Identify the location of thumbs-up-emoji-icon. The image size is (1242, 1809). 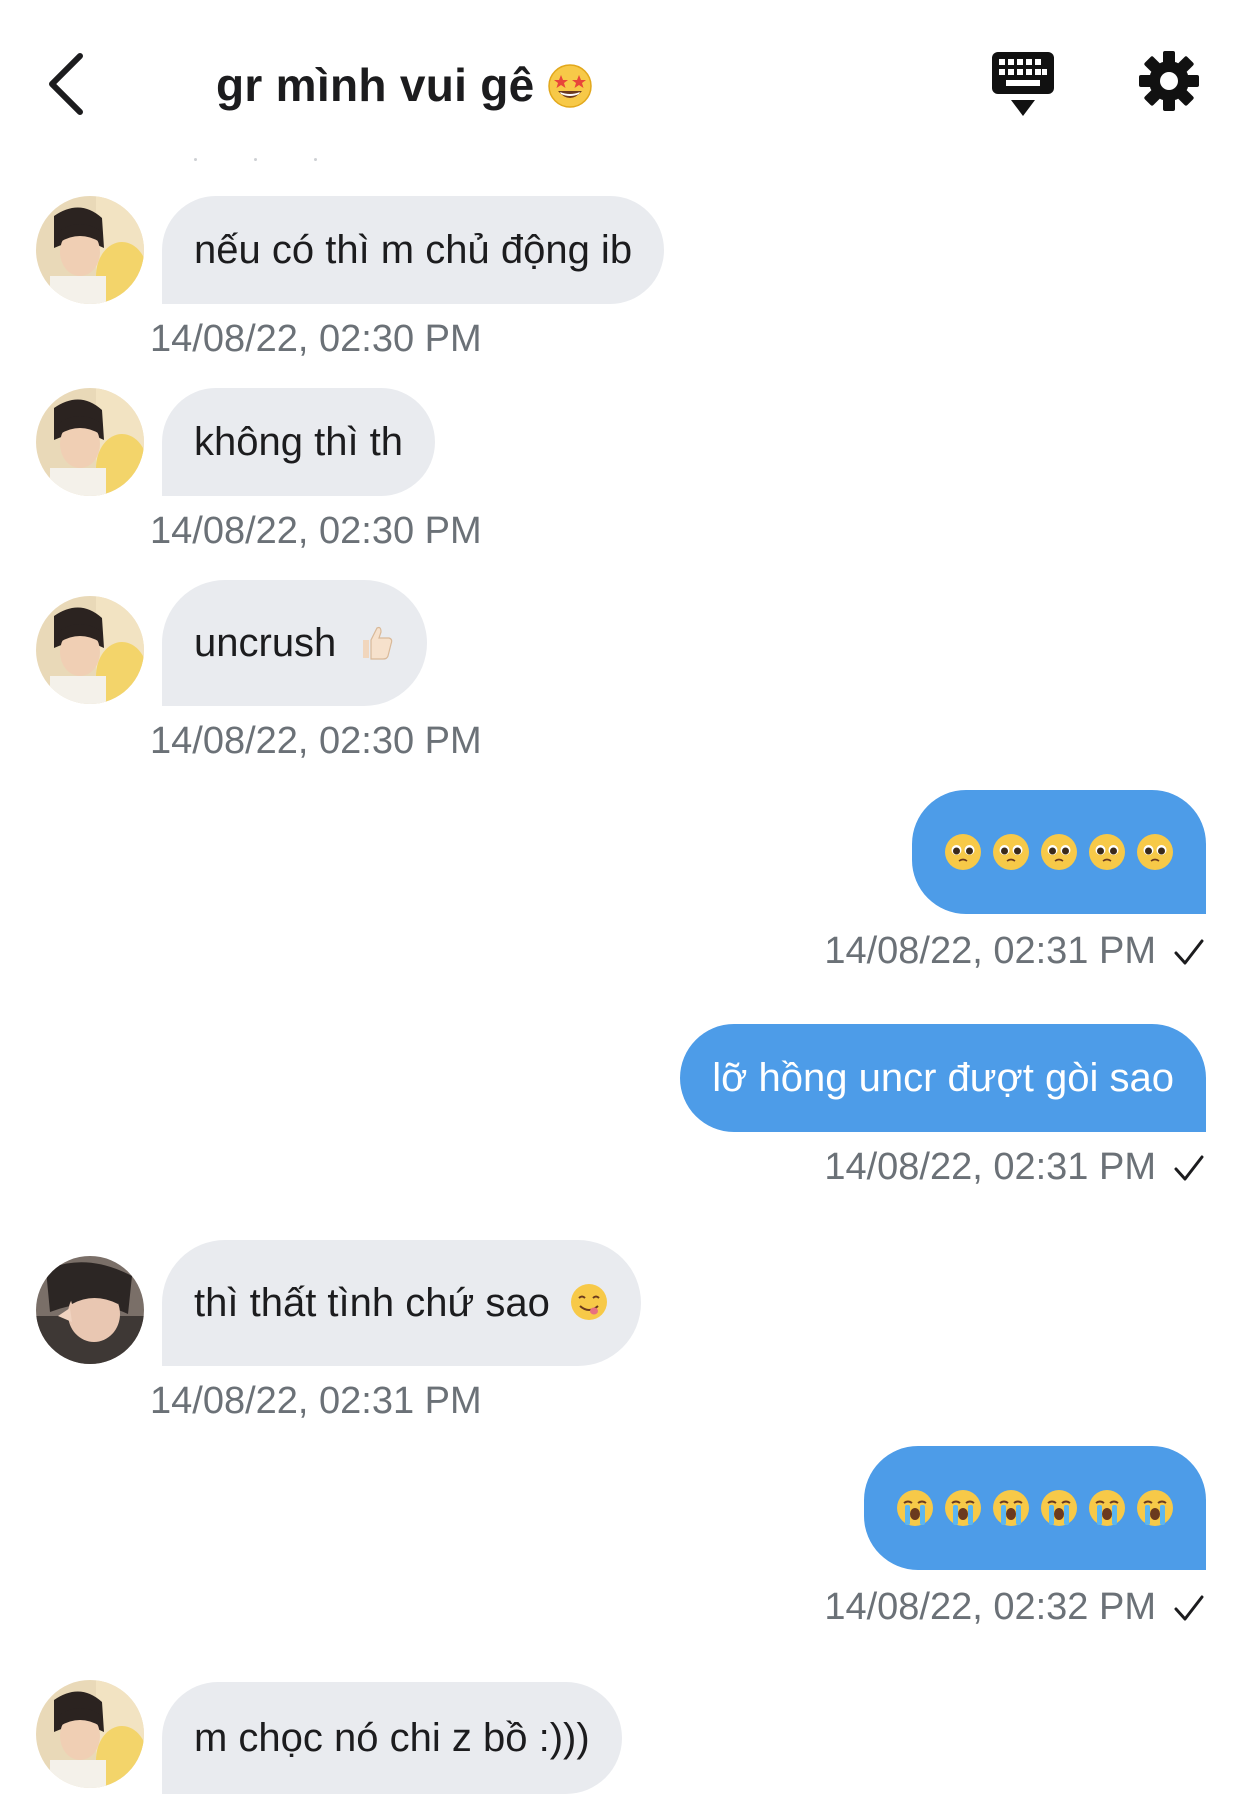
(378, 643).